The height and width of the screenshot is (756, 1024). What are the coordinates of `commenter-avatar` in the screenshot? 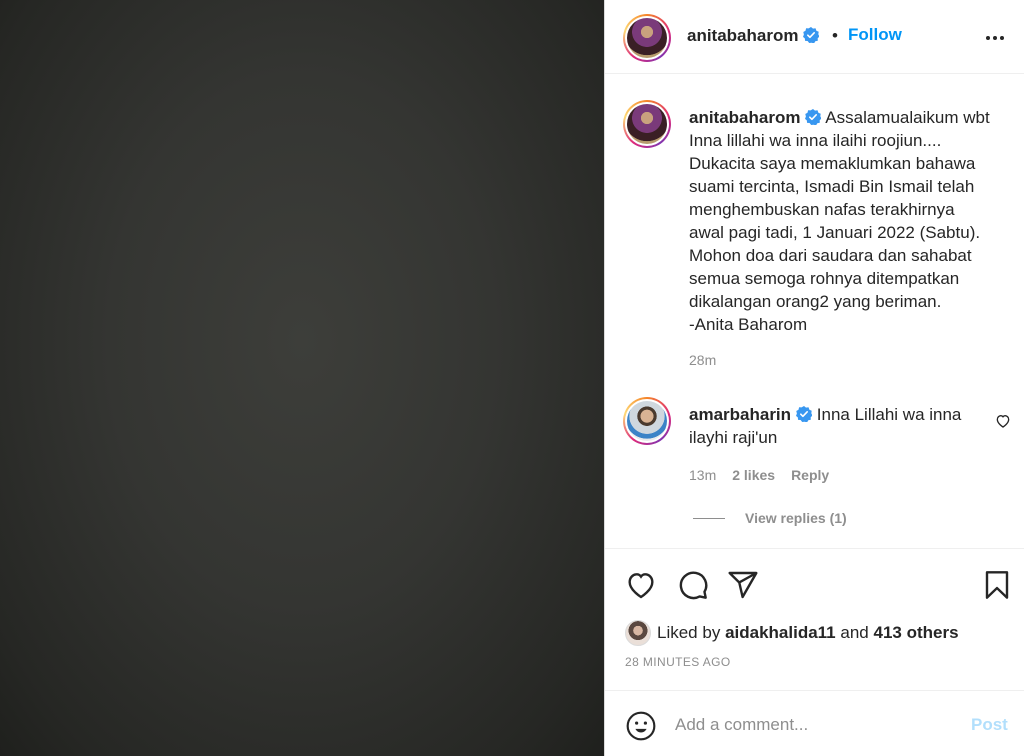 It's located at (647, 421).